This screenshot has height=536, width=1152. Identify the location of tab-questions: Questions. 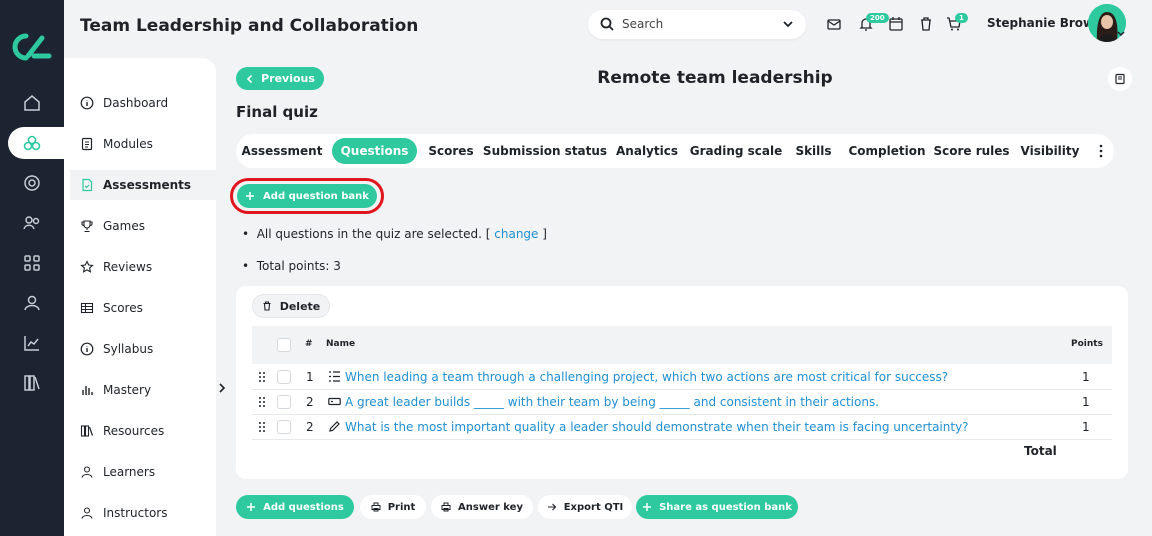
(374, 151).